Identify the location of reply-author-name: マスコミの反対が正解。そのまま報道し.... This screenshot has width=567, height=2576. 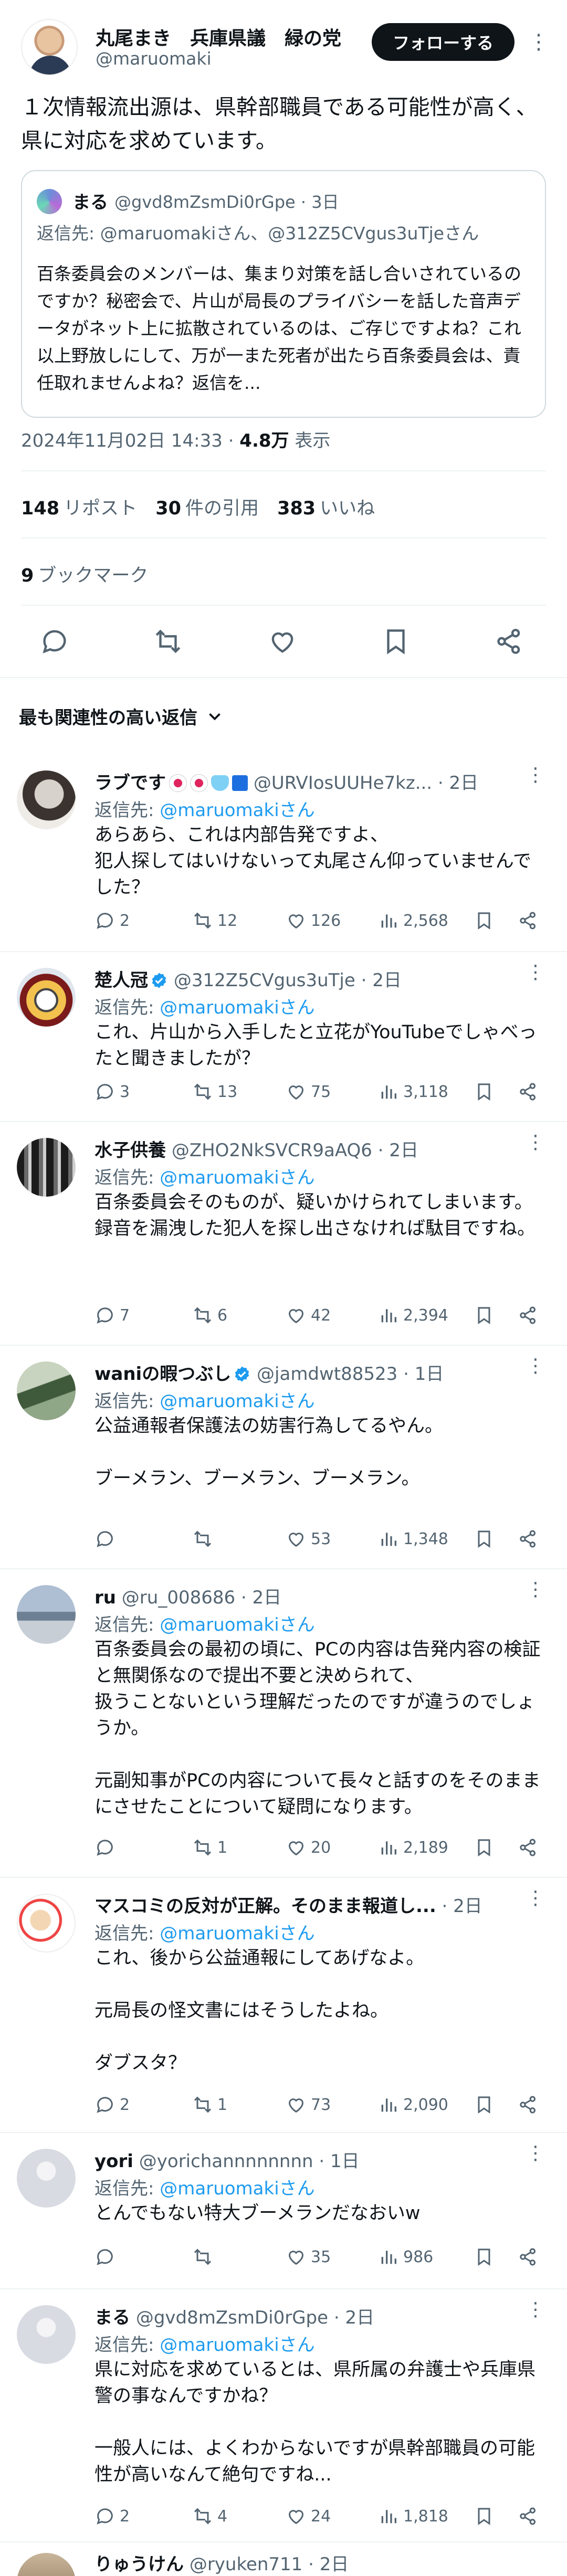
(265, 1906).